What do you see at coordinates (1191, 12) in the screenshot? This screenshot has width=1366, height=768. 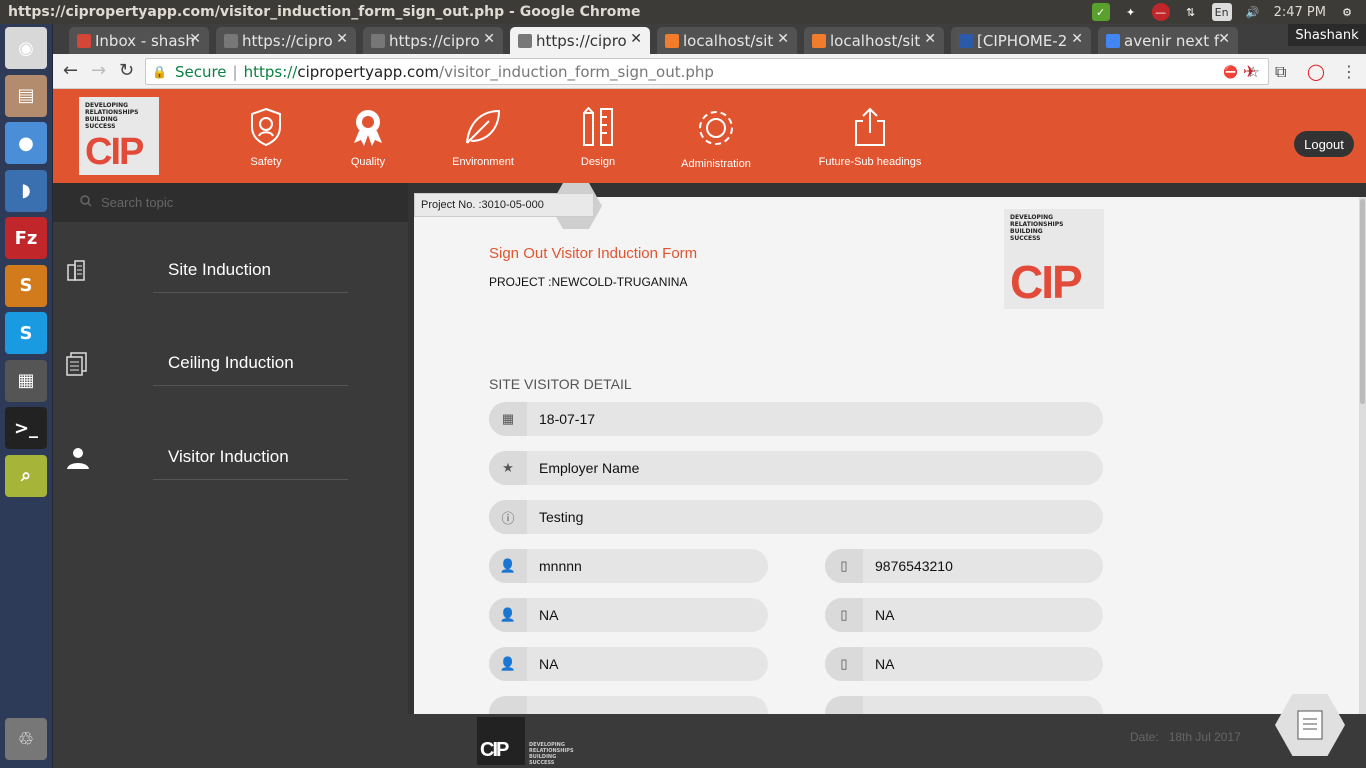 I see `network-icon: ⇅` at bounding box center [1191, 12].